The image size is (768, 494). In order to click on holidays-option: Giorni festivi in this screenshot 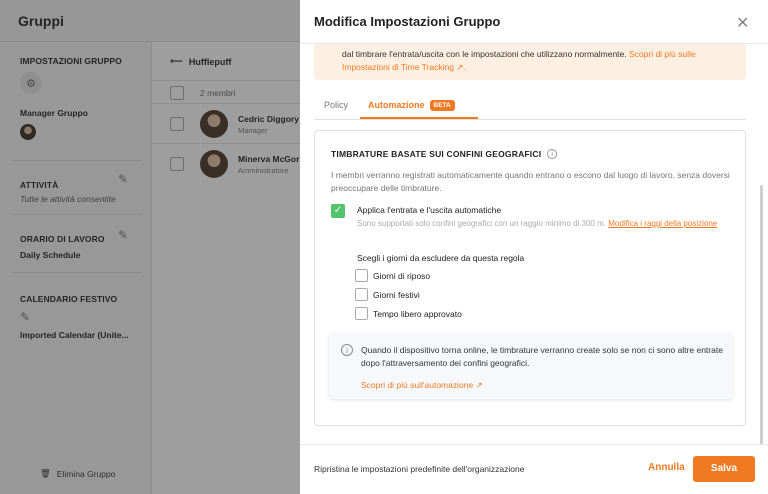, I will do `click(387, 294)`.